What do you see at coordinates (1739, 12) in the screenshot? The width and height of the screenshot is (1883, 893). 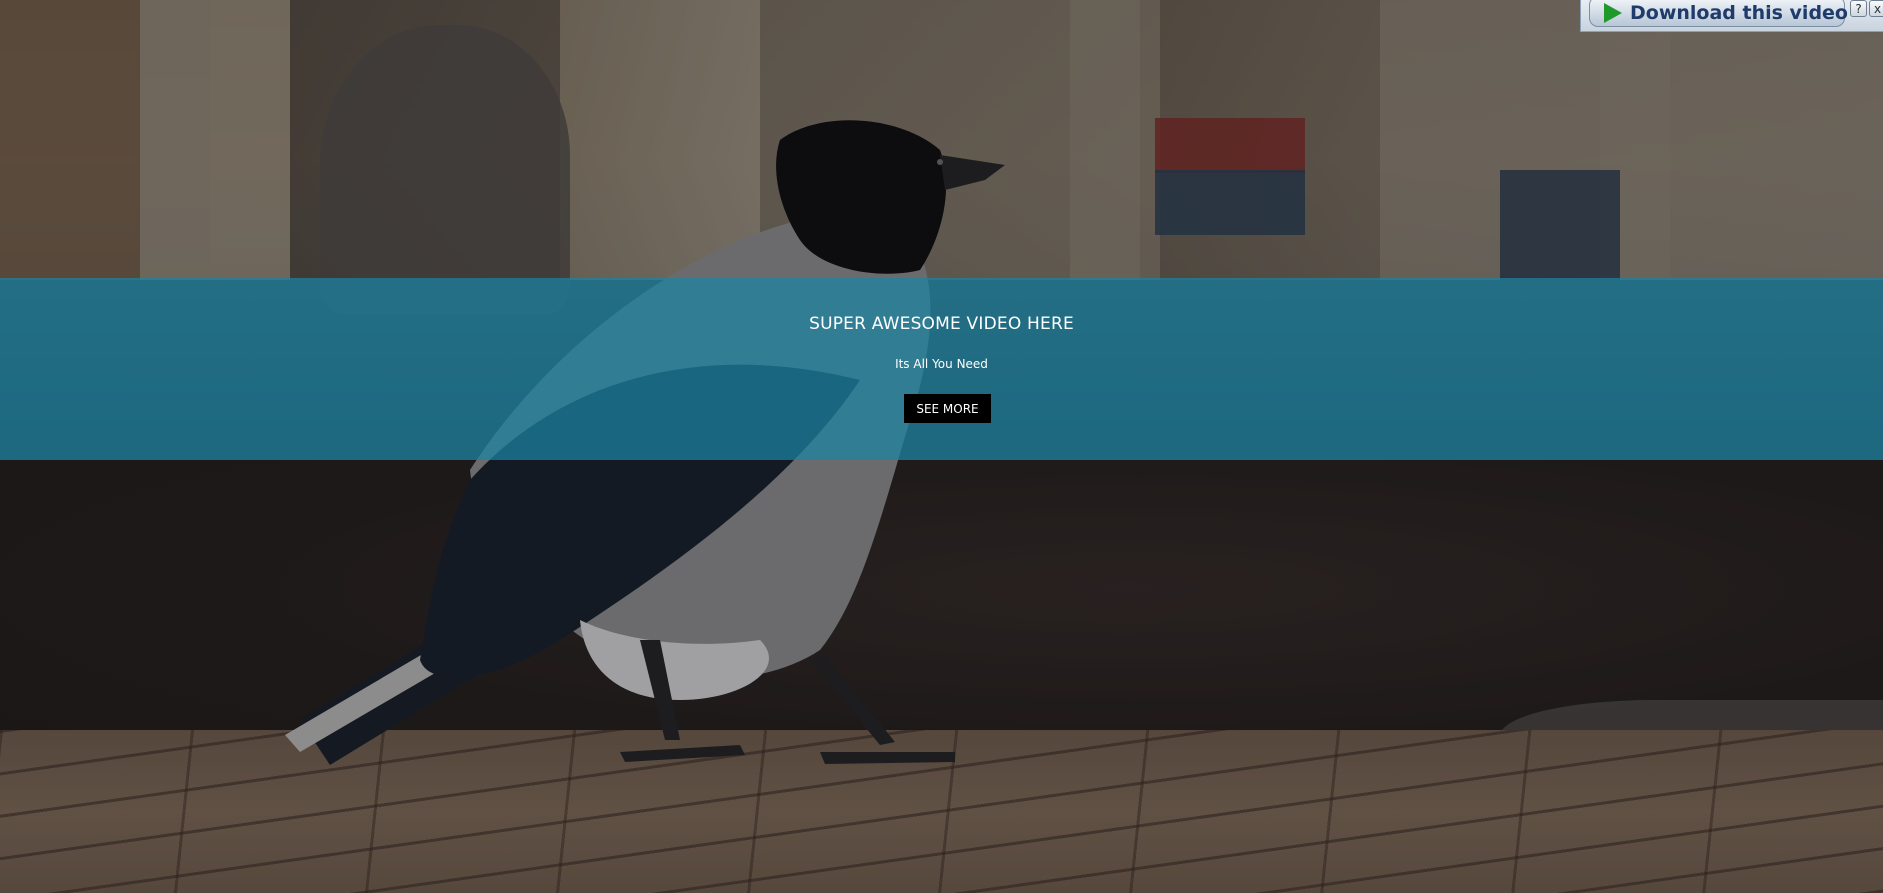 I see `download-label: Download this video` at bounding box center [1739, 12].